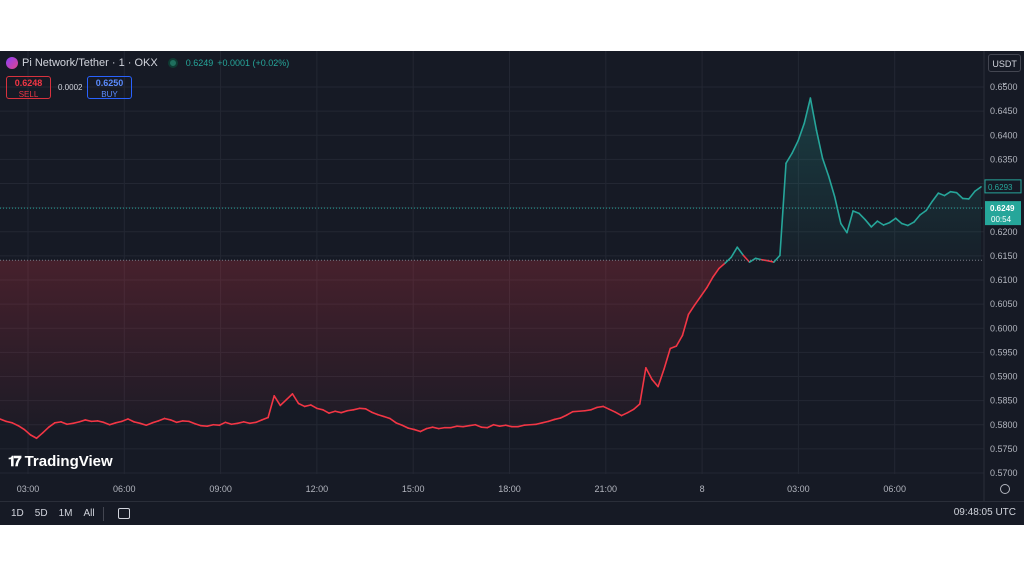  Describe the element at coordinates (1002, 208) in the screenshot. I see `current-price-label: 0.6249` at that location.